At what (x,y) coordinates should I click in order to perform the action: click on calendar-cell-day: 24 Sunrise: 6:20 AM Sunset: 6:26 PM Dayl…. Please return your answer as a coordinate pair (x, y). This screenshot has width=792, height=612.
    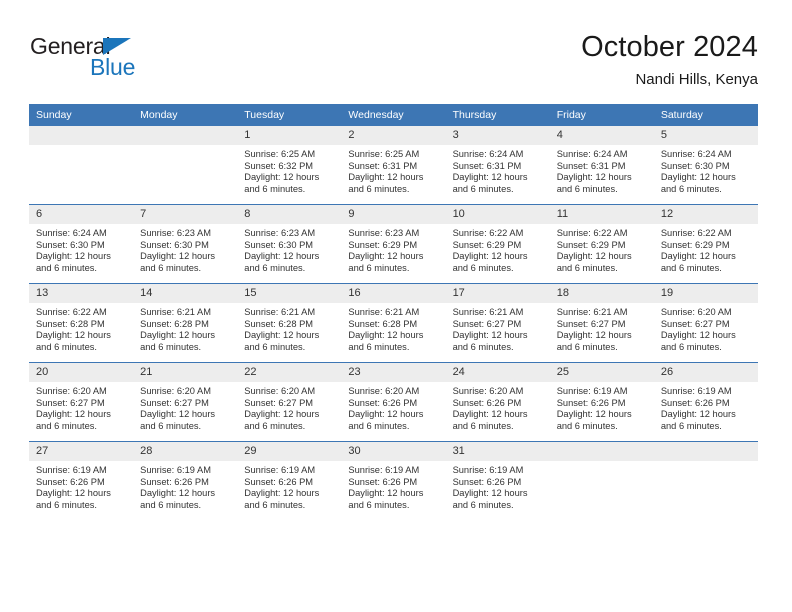
    Looking at the image, I should click on (497, 402).